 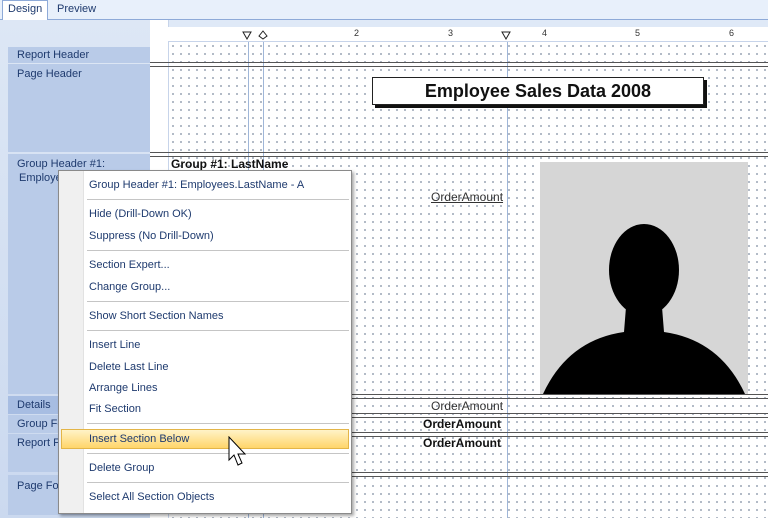 I want to click on ruler-number: 3, so click(x=451, y=33).